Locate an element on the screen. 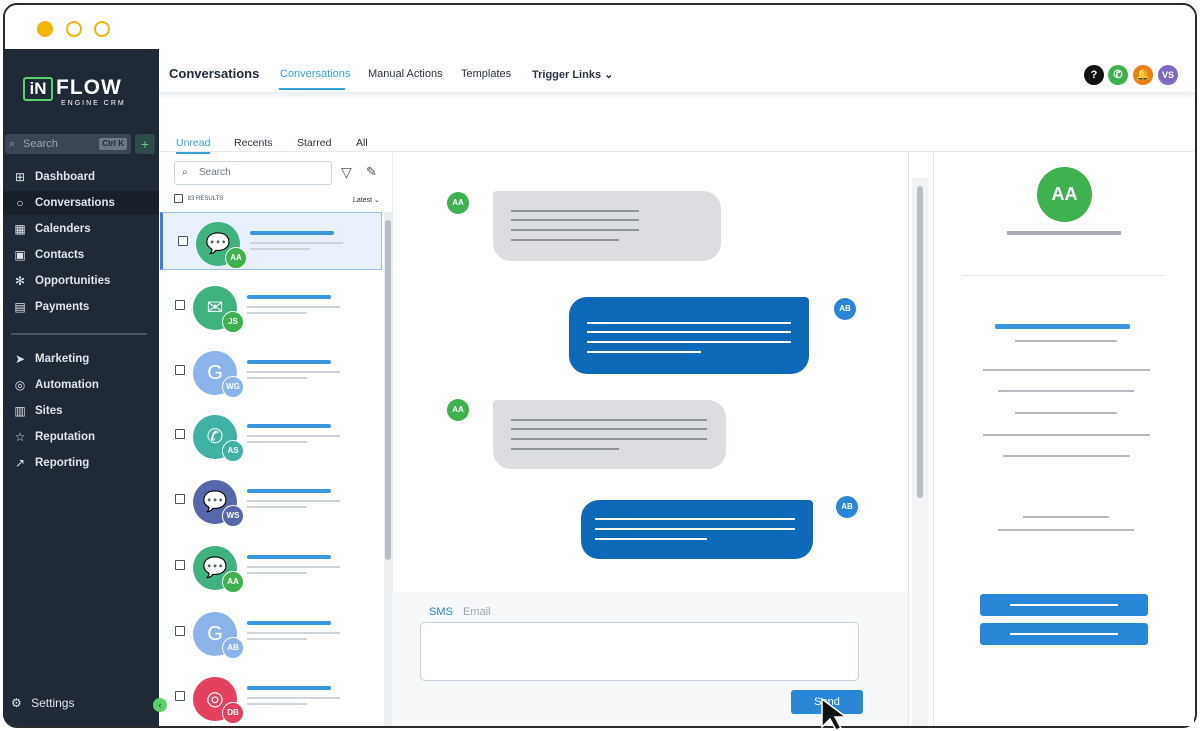 Image resolution: width=1200 pixels, height=731 pixels. window-close-dot is located at coordinates (45, 29).